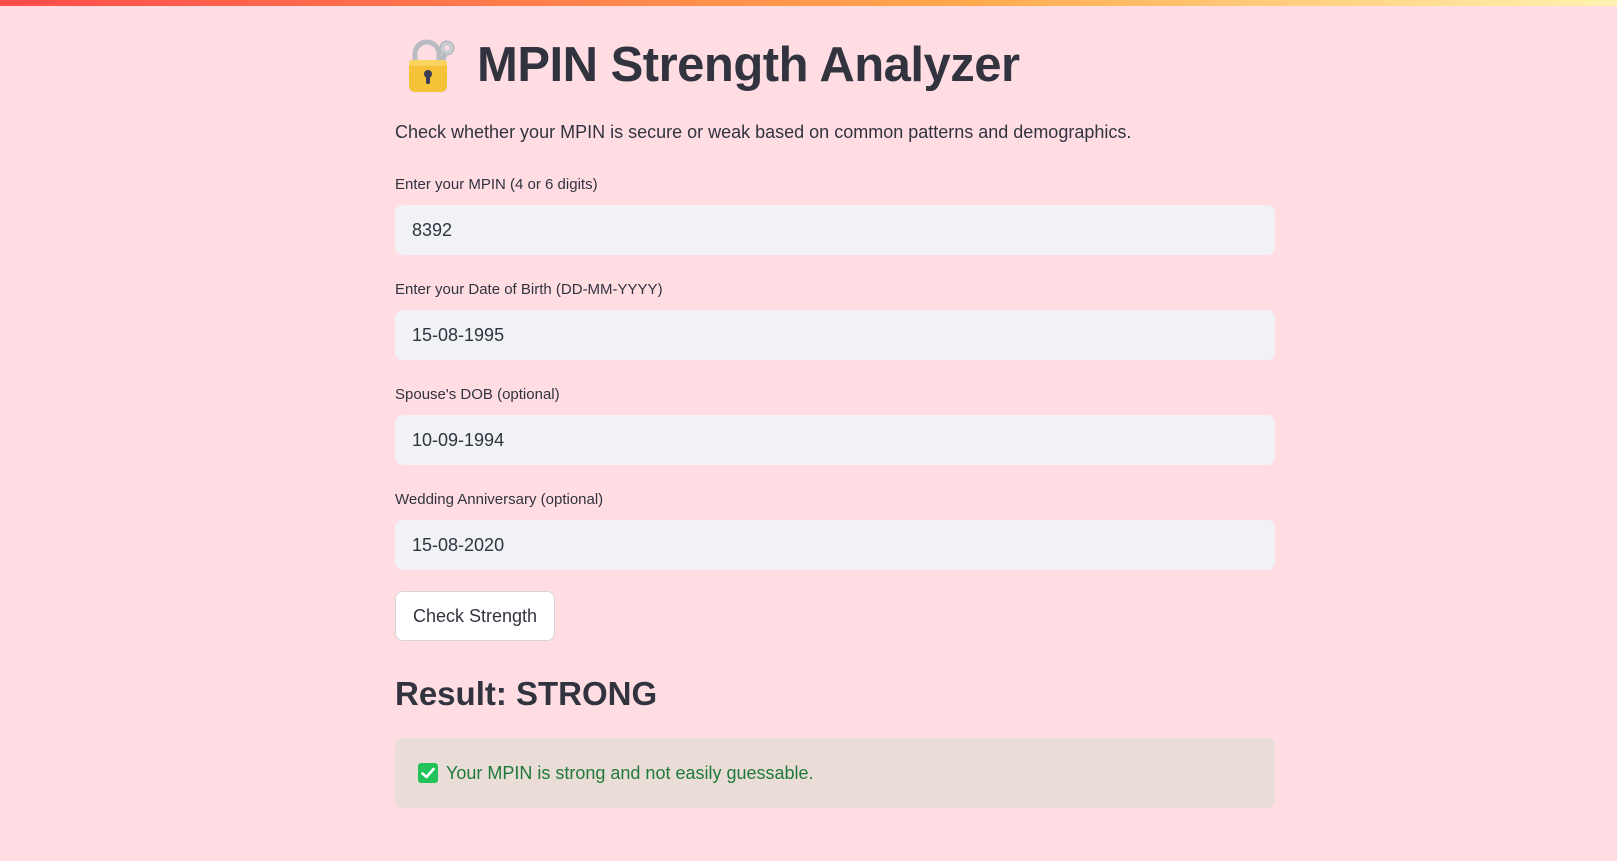 The height and width of the screenshot is (861, 1617). What do you see at coordinates (526, 693) in the screenshot?
I see `result-heading: Result: STRONG` at bounding box center [526, 693].